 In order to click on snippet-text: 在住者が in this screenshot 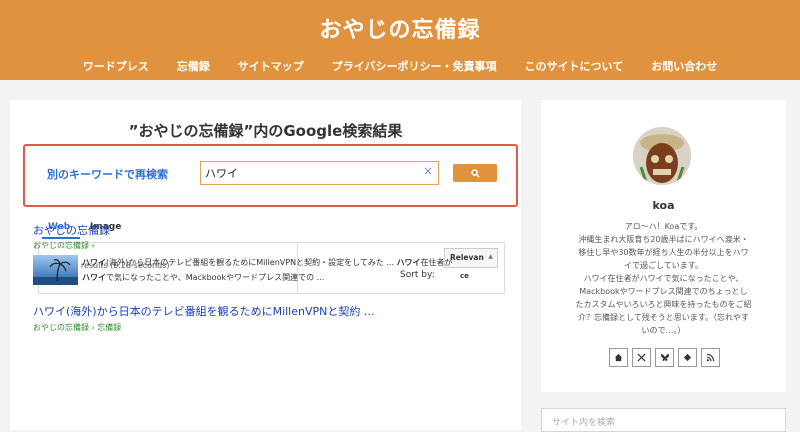, I will do `click(436, 262)`.